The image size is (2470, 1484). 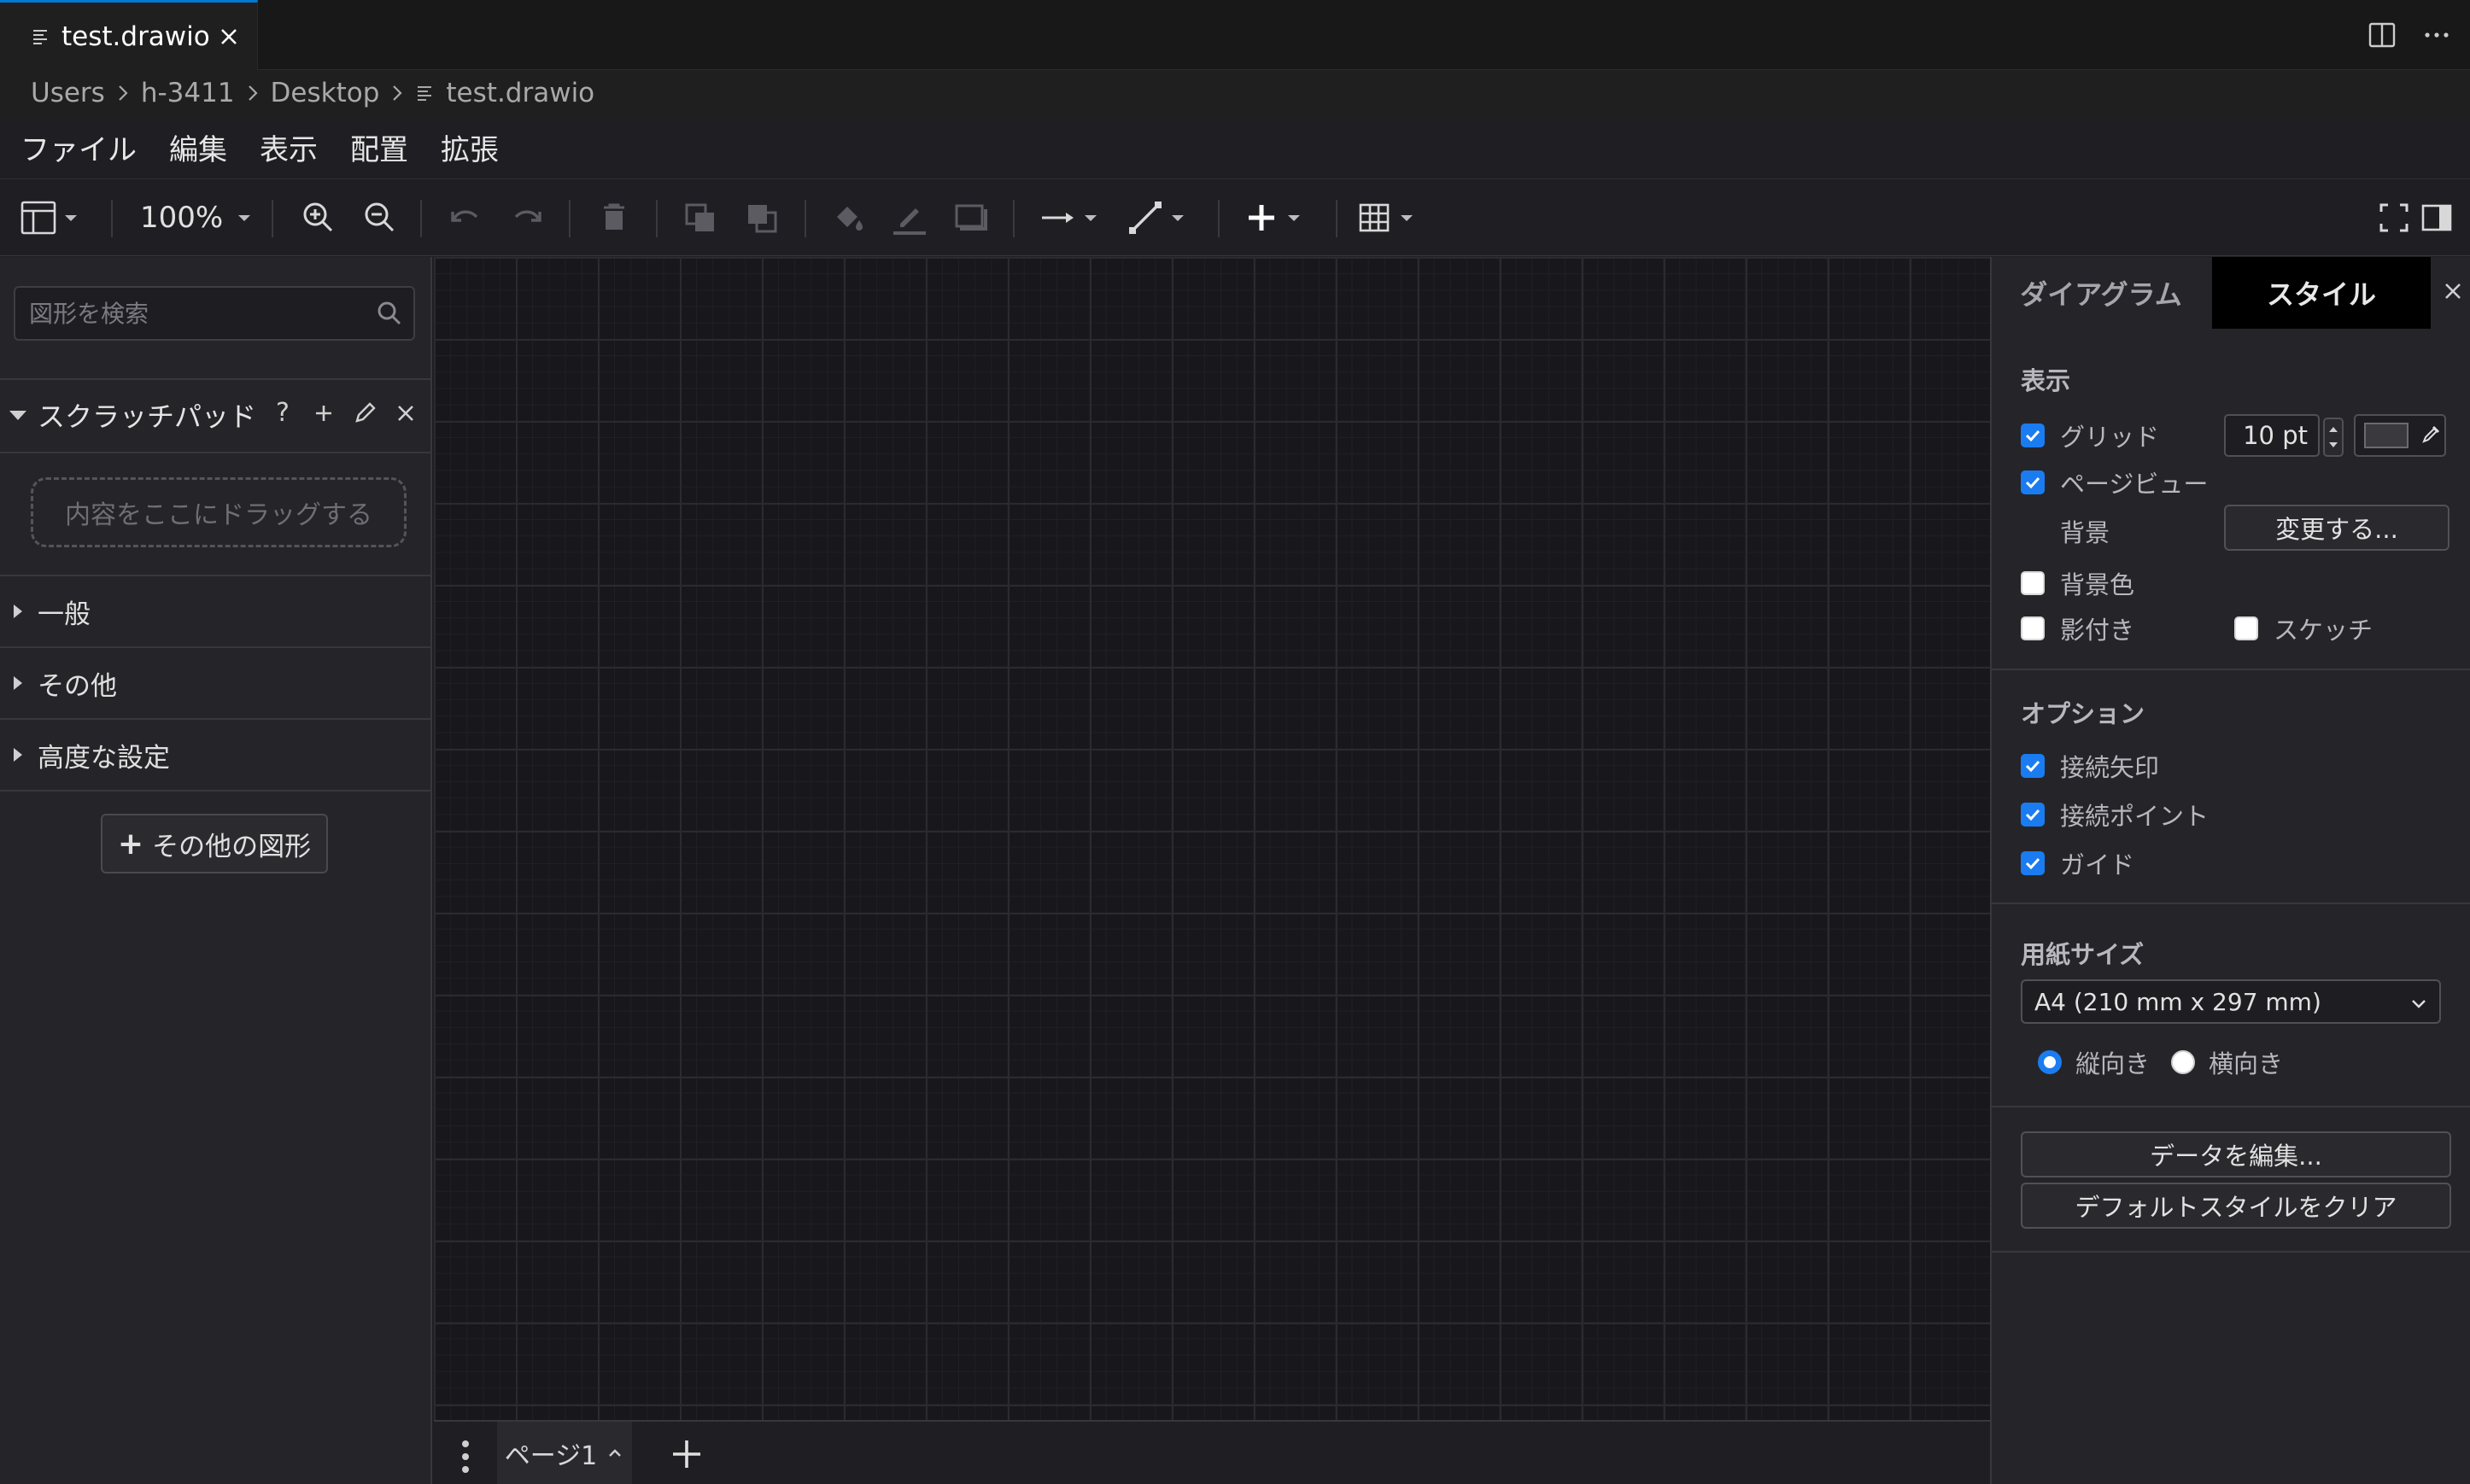 What do you see at coordinates (2321, 293) in the screenshot?
I see `tab-style: スタイル` at bounding box center [2321, 293].